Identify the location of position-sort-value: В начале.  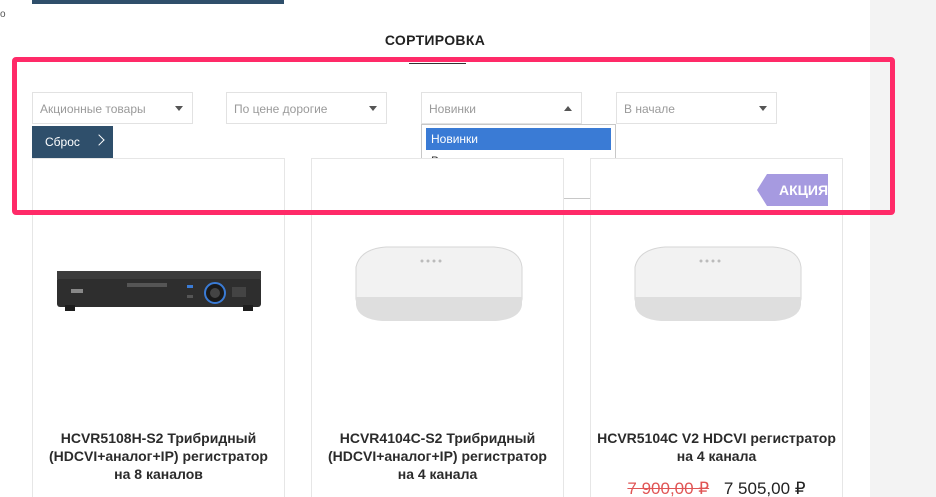
(649, 109).